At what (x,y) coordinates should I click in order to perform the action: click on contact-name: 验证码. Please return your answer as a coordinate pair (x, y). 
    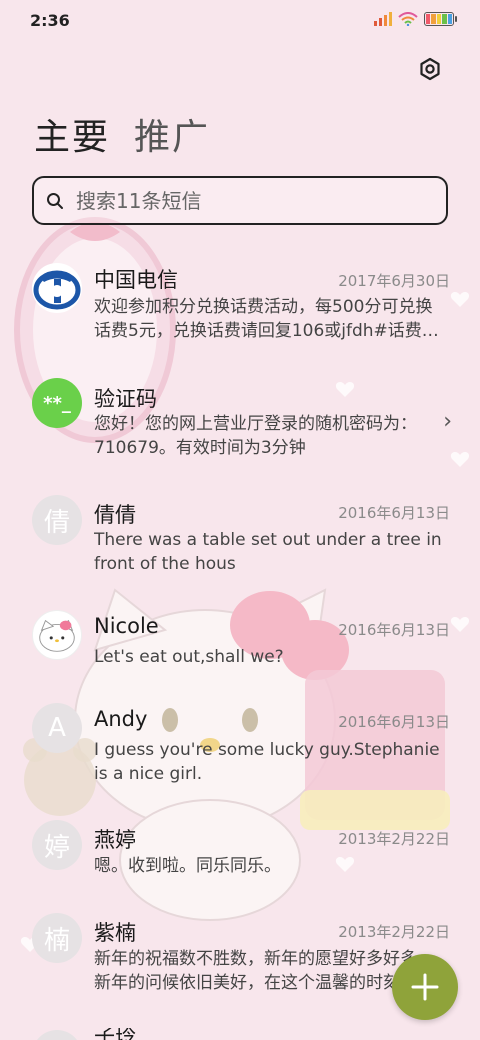
    Looking at the image, I should click on (125, 399).